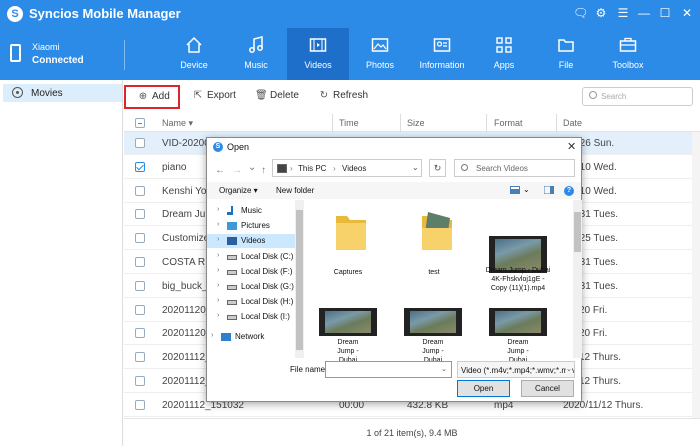 The width and height of the screenshot is (700, 446). What do you see at coordinates (186, 381) in the screenshot?
I see `video-name: 20201112_` at bounding box center [186, 381].